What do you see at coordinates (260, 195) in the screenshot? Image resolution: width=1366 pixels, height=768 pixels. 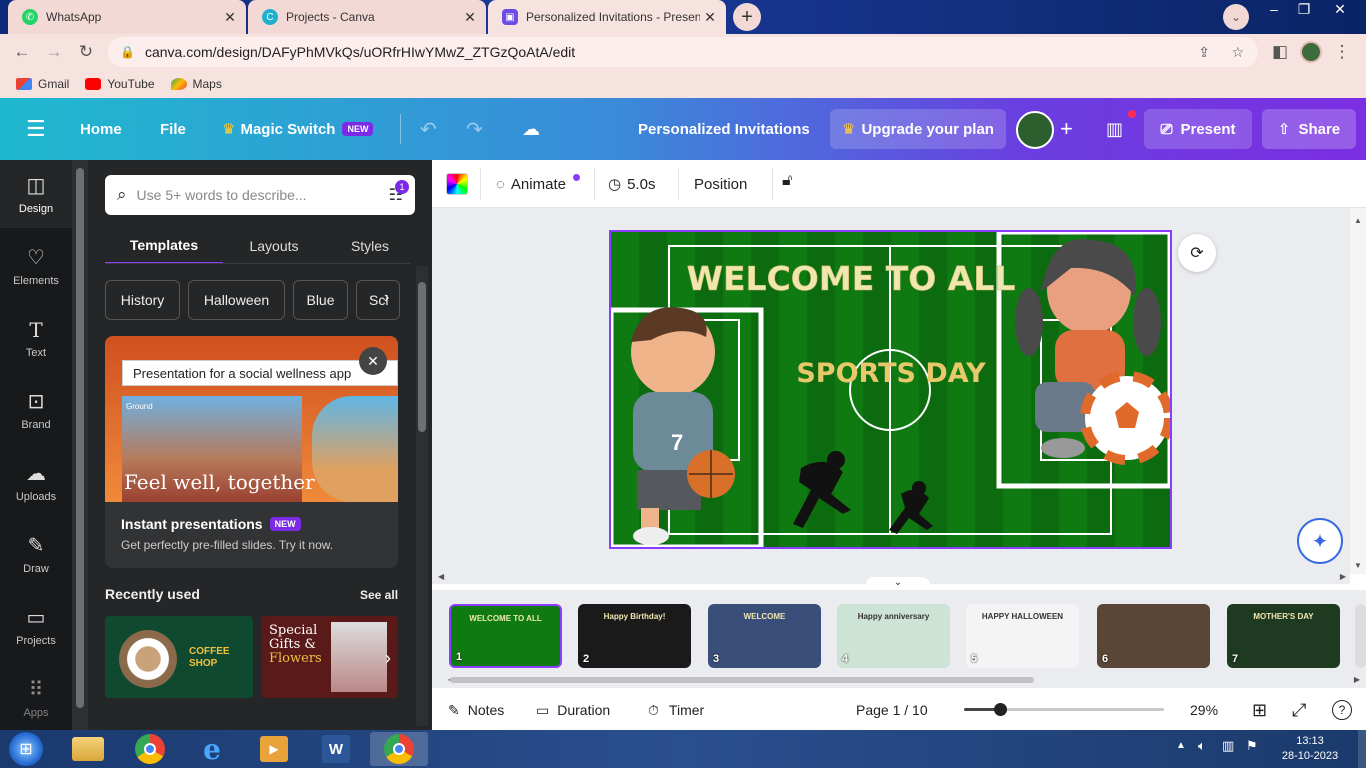 I see `template-search-input: ⌕ Use 5+ words to describe... ☷ 1` at bounding box center [260, 195].